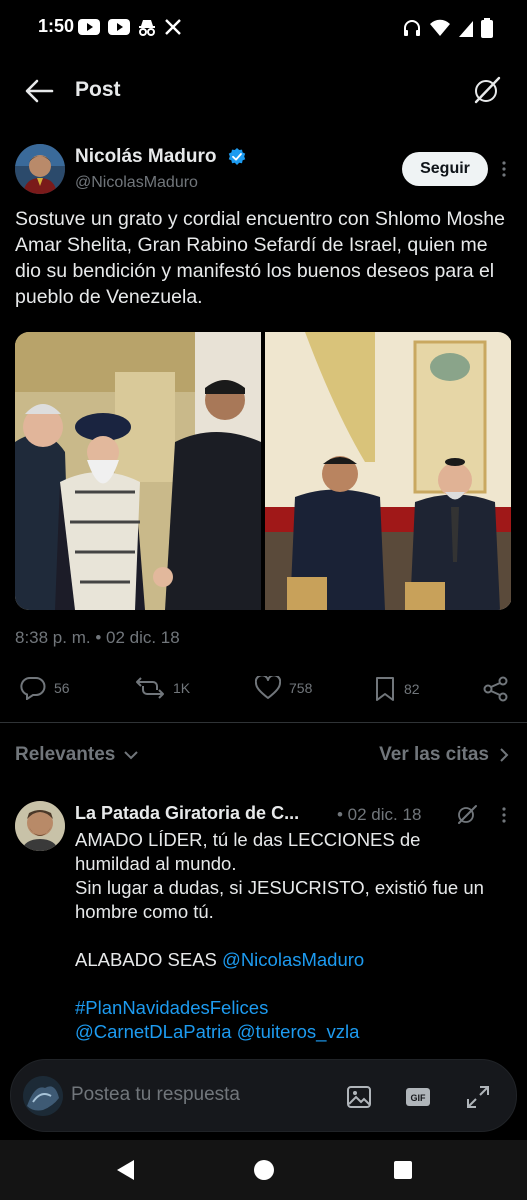 Image resolution: width=527 pixels, height=1200 pixels. Describe the element at coordinates (138, 471) in the screenshot. I see `post-photo-left` at that location.